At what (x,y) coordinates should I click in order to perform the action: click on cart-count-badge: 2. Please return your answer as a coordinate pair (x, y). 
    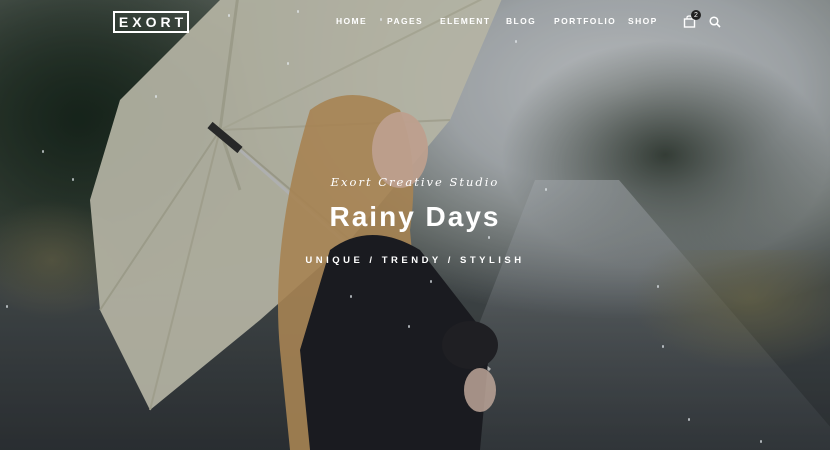
    Looking at the image, I should click on (696, 15).